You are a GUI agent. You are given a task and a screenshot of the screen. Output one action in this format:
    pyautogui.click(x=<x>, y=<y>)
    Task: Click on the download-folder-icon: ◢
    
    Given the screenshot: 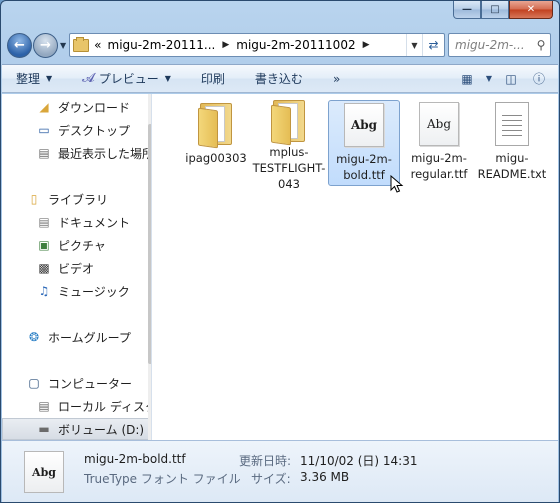 What is the action you would take?
    pyautogui.click(x=44, y=107)
    